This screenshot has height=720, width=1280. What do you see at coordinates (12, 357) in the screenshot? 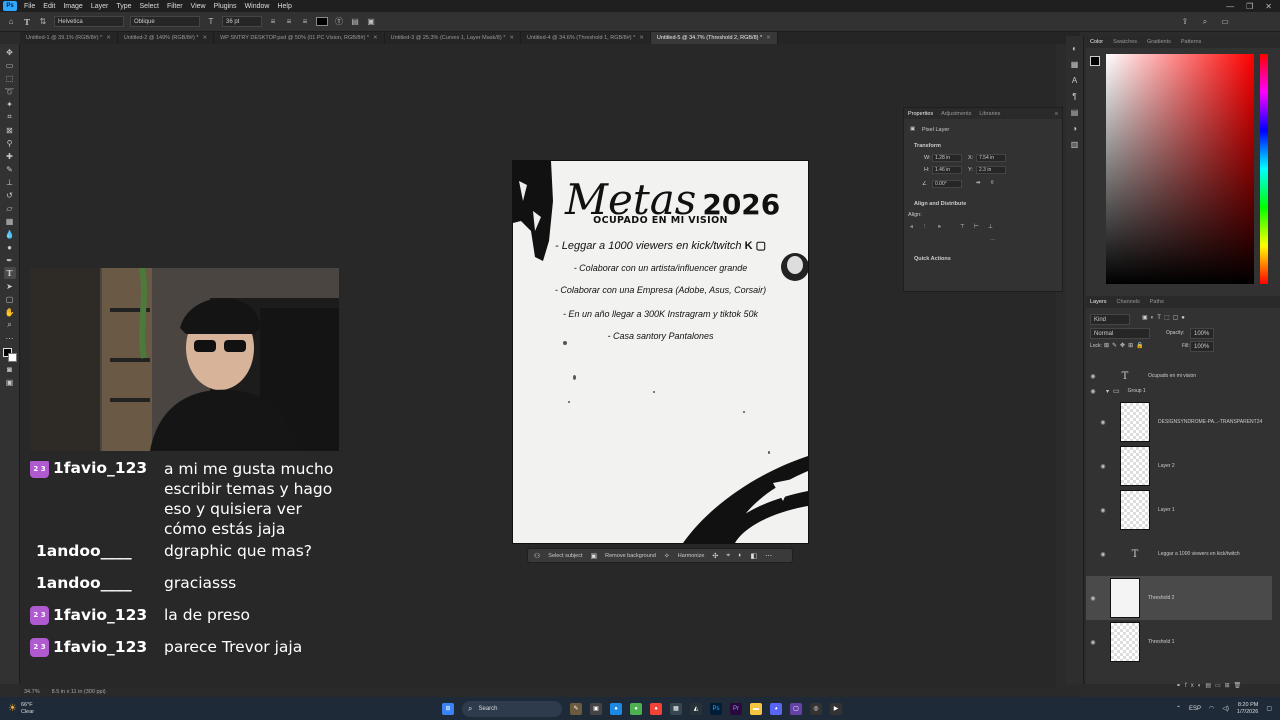
I see `background-color` at bounding box center [12, 357].